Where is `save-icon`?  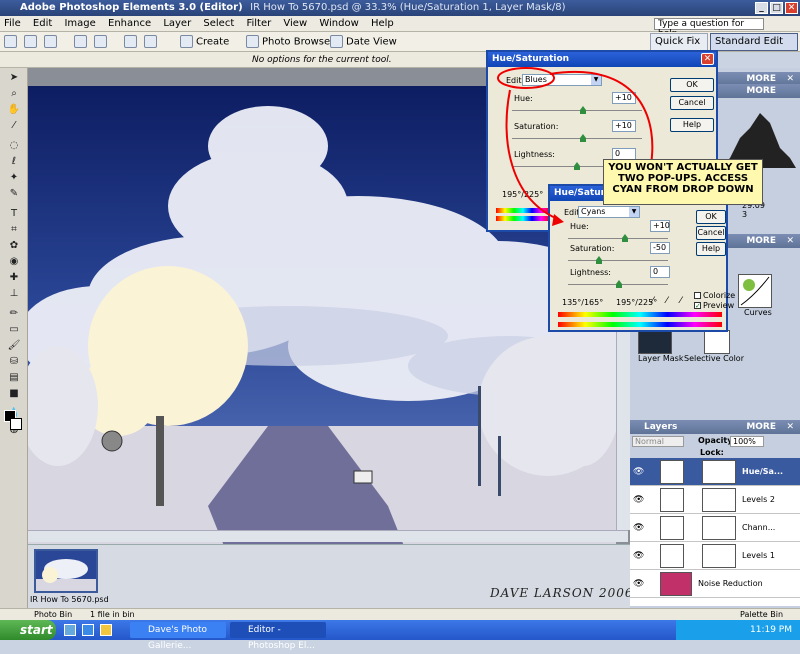
save-icon is located at coordinates (50, 41).